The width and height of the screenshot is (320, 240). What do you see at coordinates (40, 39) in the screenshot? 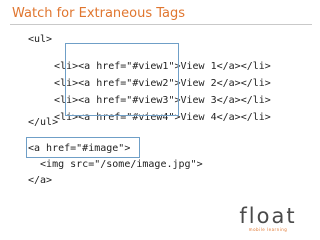
I see `code-line-ul-open: <ul>` at bounding box center [40, 39].